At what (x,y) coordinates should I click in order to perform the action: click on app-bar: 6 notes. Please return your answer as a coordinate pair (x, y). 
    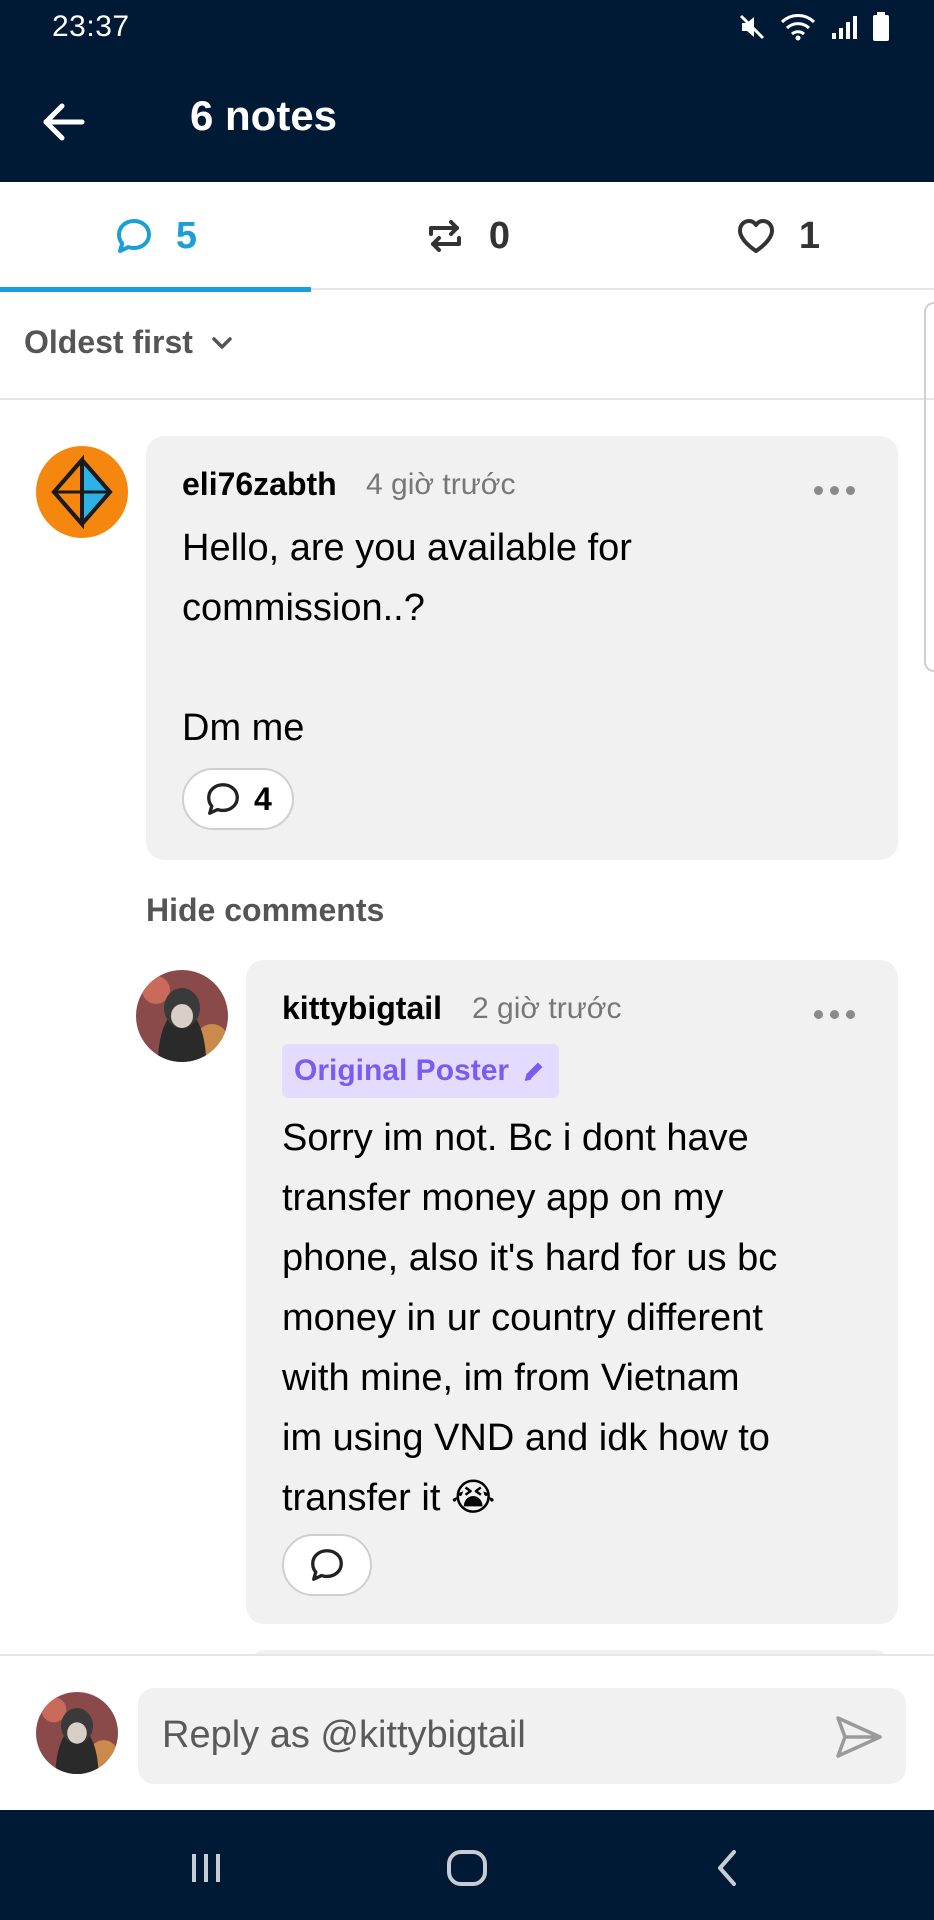
    Looking at the image, I should click on (467, 118).